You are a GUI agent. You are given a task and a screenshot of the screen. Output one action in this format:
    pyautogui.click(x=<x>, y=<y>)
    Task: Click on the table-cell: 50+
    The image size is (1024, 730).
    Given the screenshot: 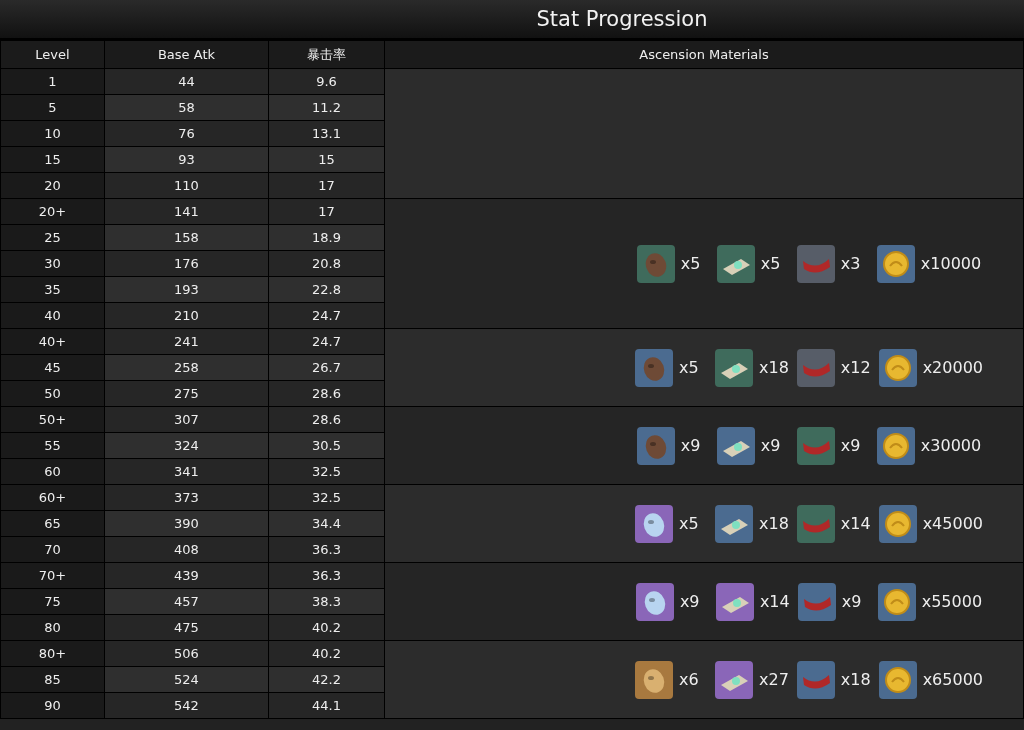 What is the action you would take?
    pyautogui.click(x=52, y=419)
    